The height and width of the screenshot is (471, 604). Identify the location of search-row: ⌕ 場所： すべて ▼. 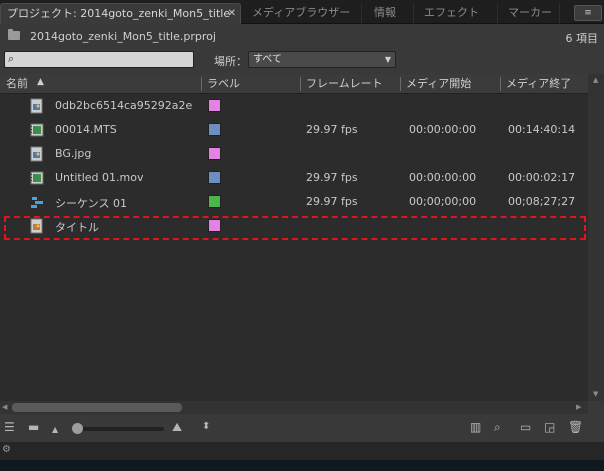
(302, 60).